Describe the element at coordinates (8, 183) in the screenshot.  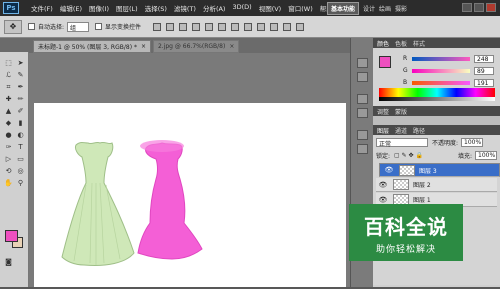
I see `hand-tool-icon: ✋` at that location.